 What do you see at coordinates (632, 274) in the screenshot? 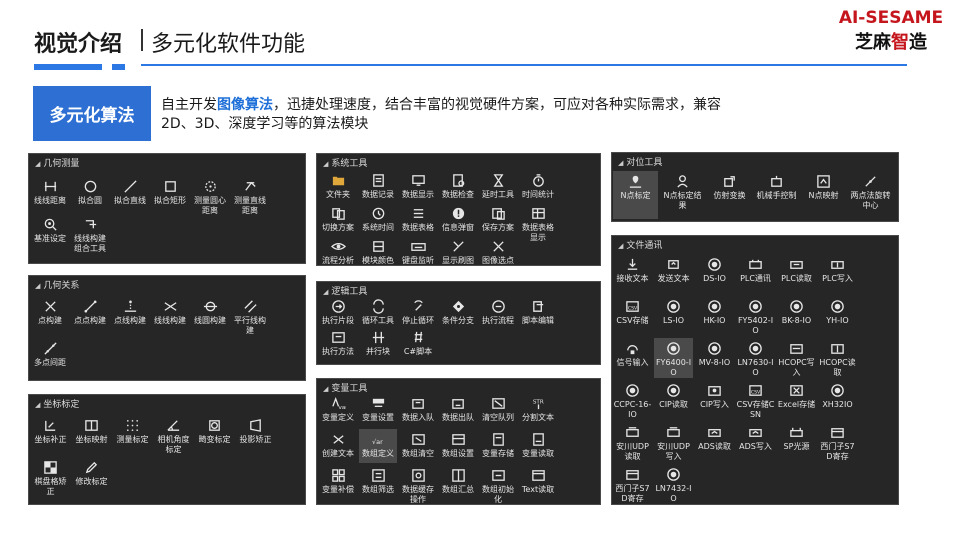
I see `tool-button: 接收文本` at bounding box center [632, 274].